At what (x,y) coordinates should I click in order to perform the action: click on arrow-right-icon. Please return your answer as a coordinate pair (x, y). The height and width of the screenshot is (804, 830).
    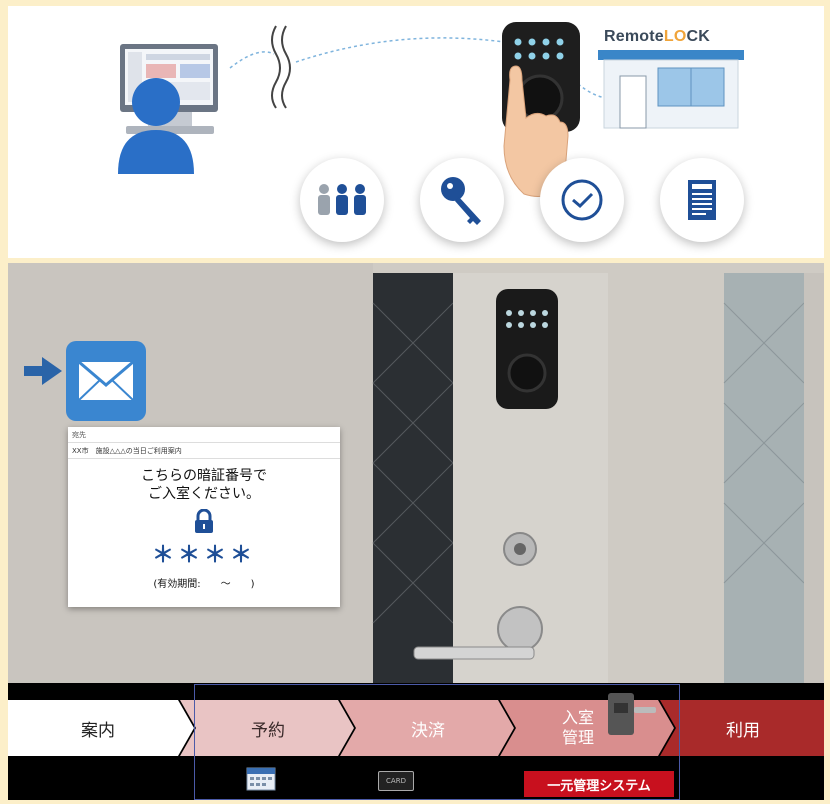
    Looking at the image, I should click on (43, 371).